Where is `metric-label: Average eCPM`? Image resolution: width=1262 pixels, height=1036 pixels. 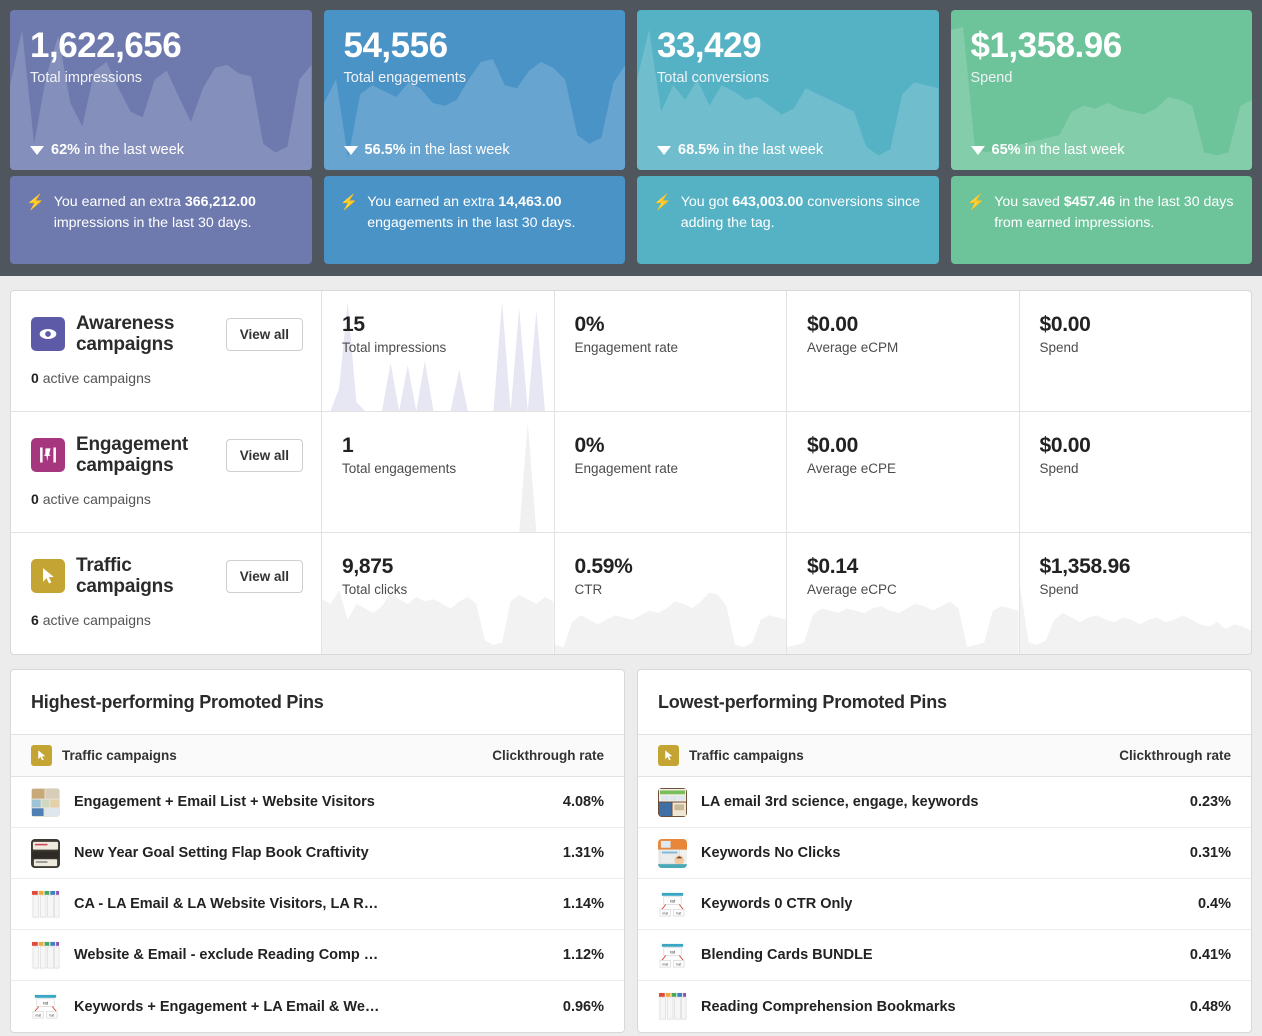 metric-label: Average eCPM is located at coordinates (853, 347).